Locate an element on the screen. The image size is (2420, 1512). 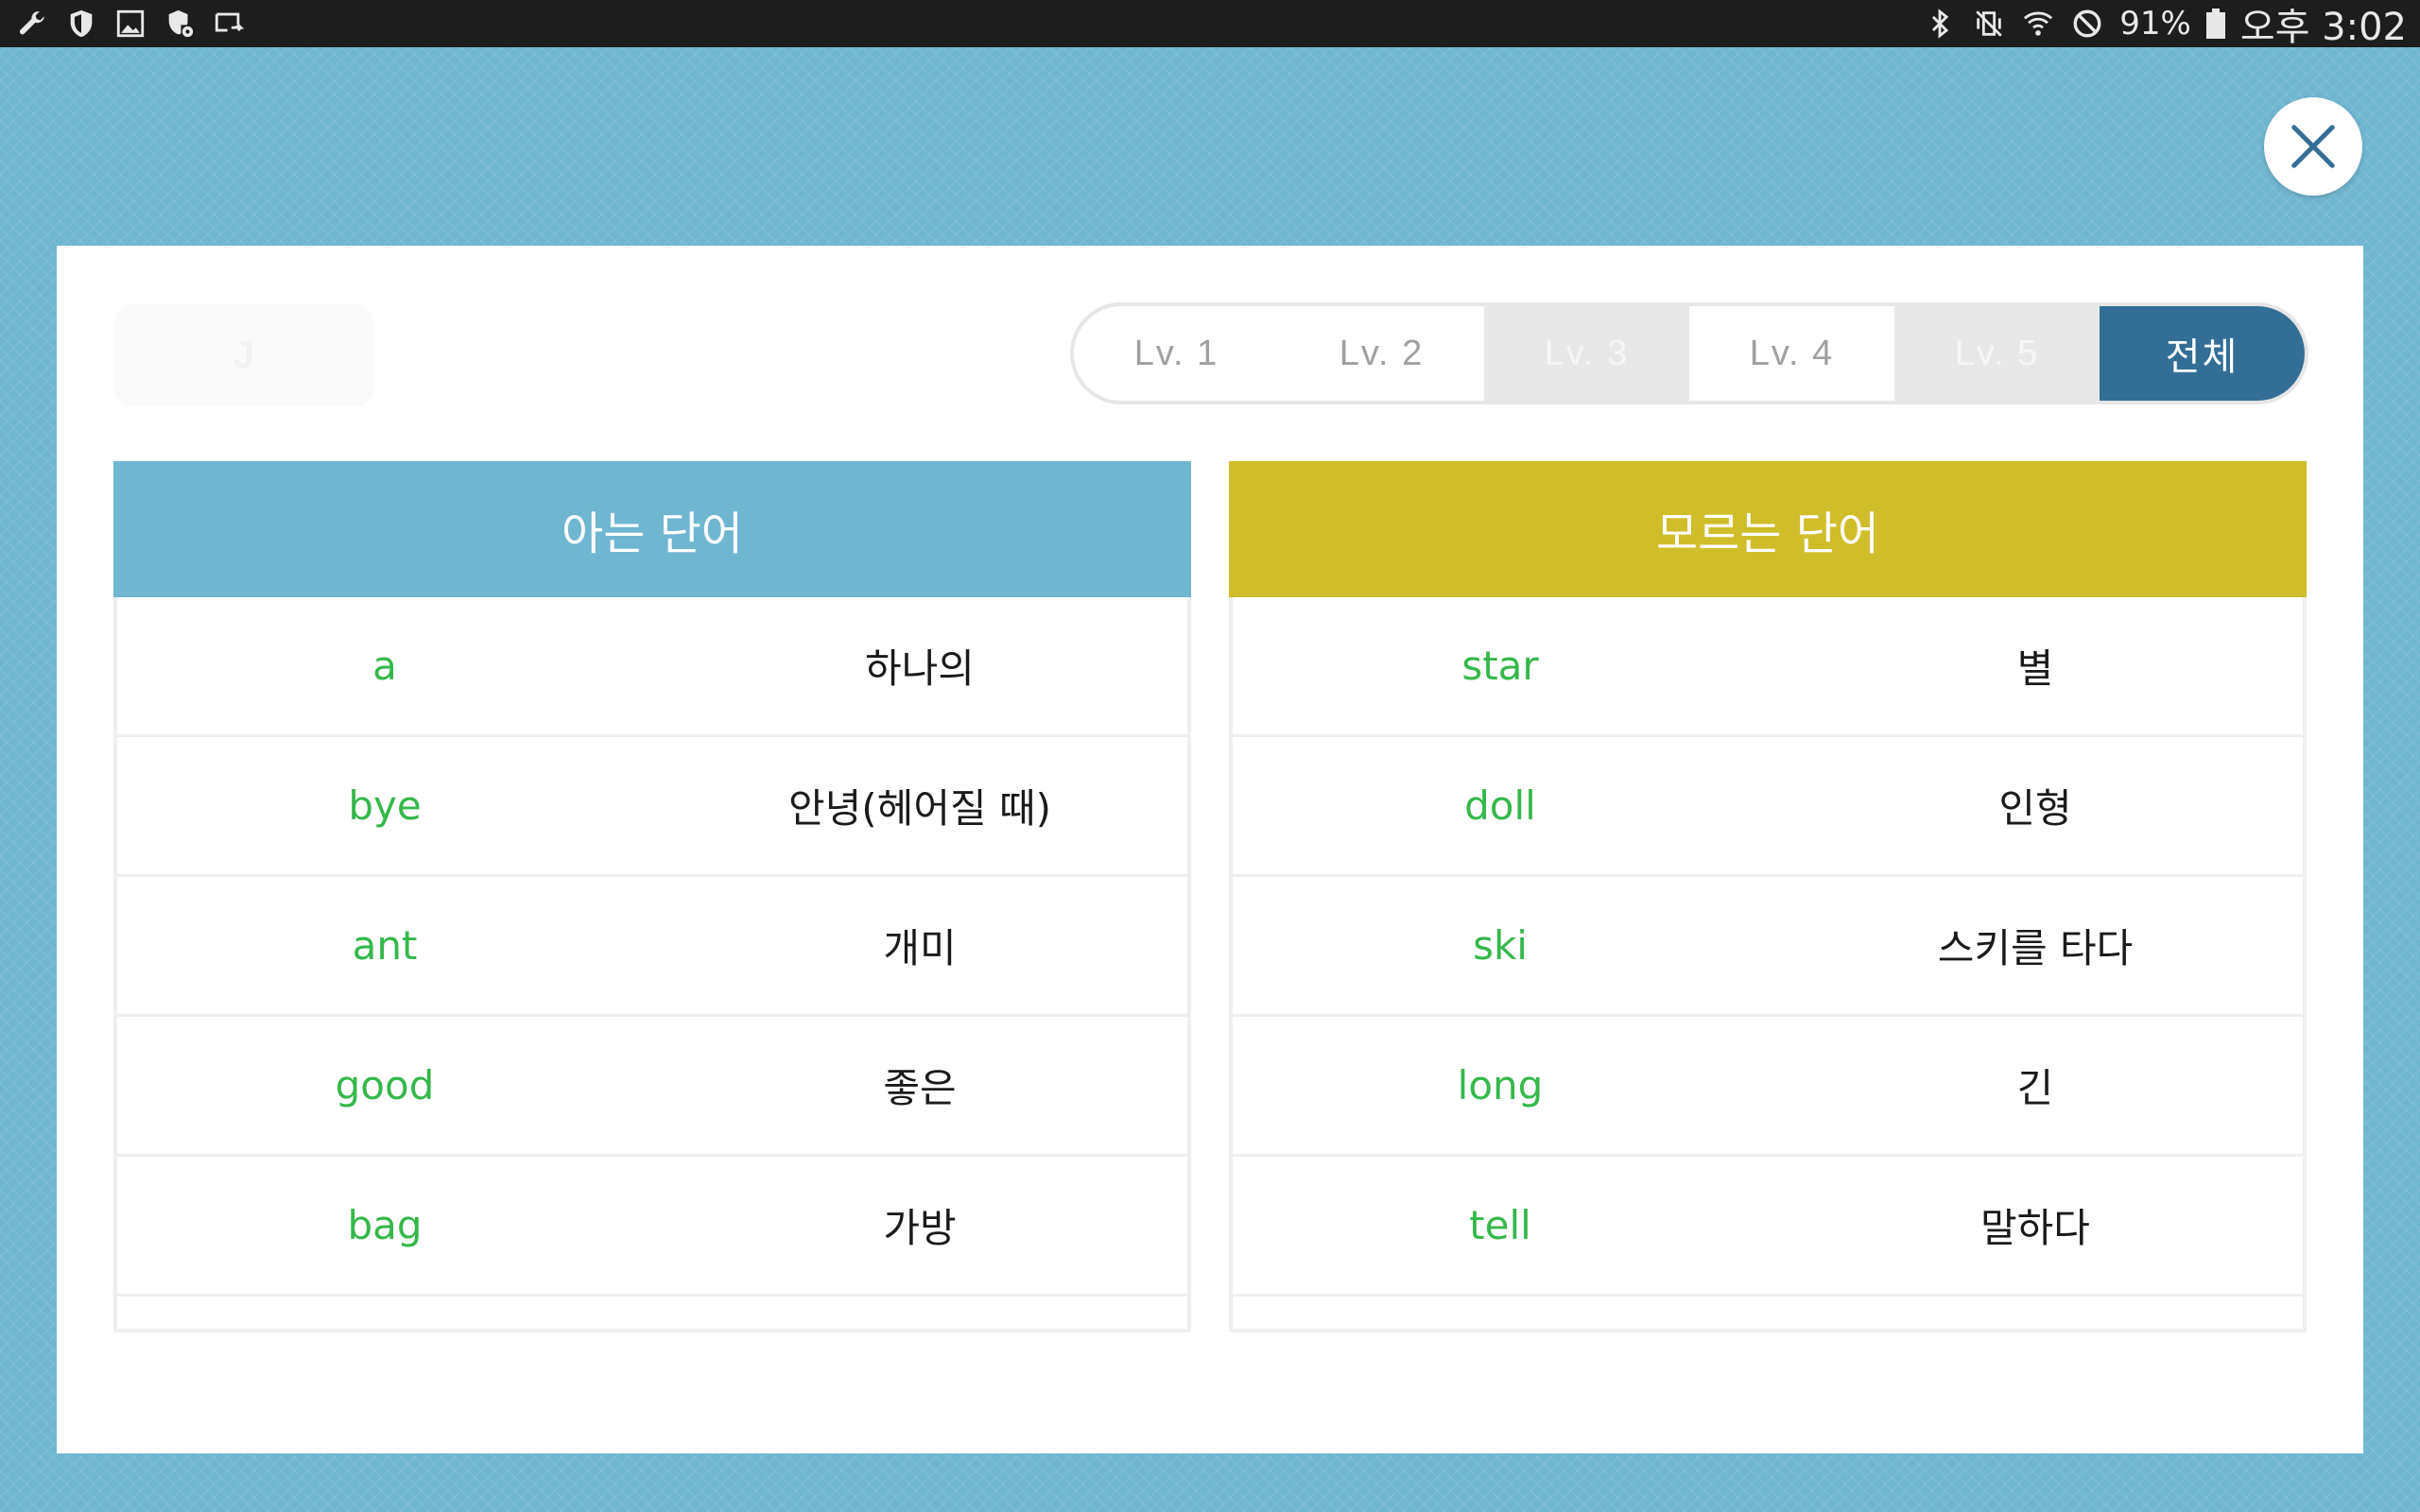
status-bar: 91% 오후 3:02 is located at coordinates (1210, 24).